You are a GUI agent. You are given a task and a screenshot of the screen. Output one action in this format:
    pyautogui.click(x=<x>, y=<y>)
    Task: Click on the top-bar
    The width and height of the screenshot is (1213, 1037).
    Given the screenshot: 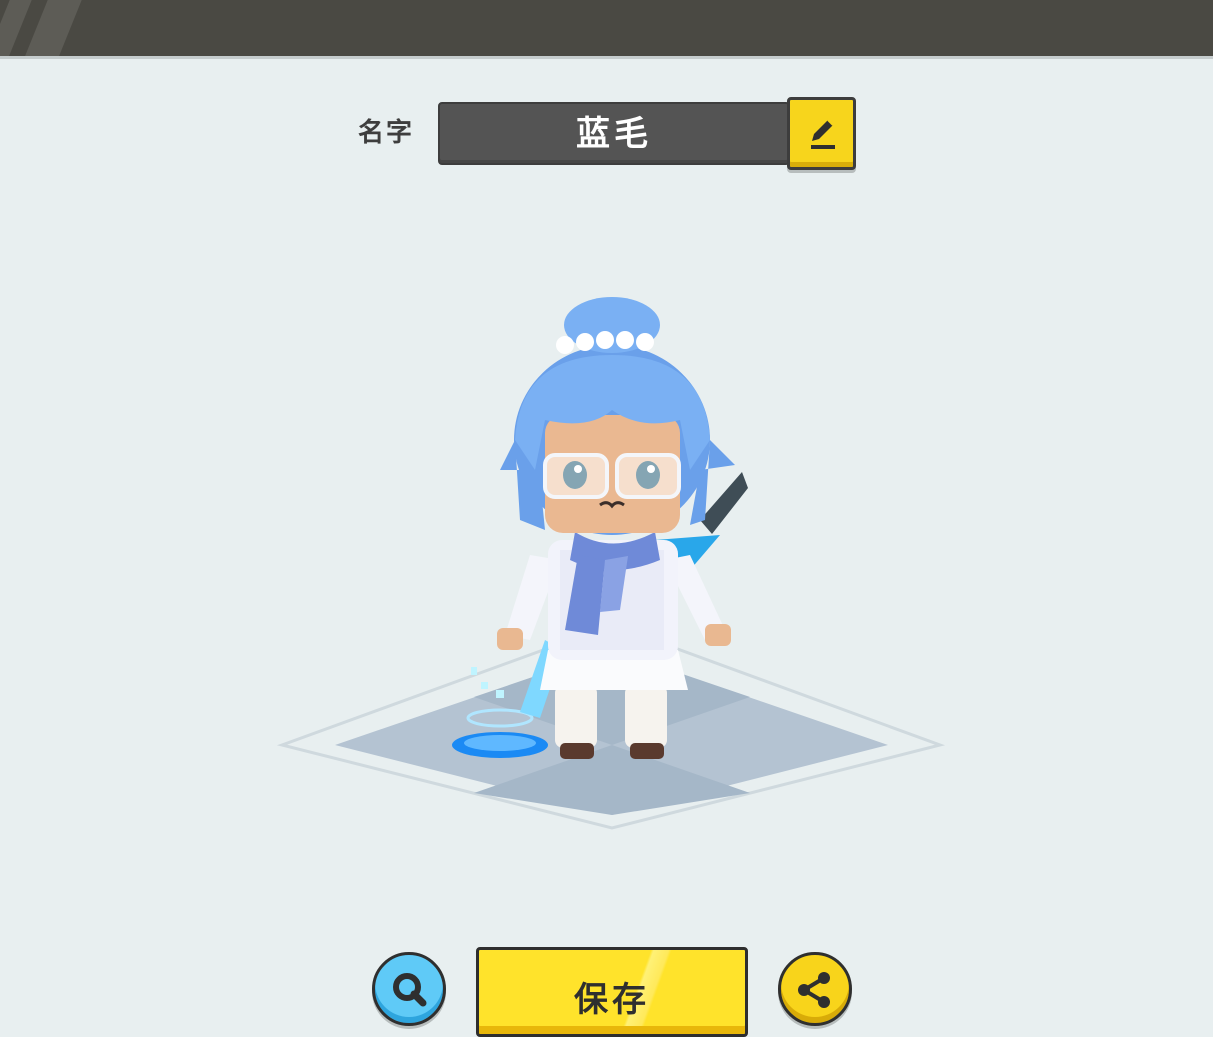 What is the action you would take?
    pyautogui.click(x=606, y=29)
    